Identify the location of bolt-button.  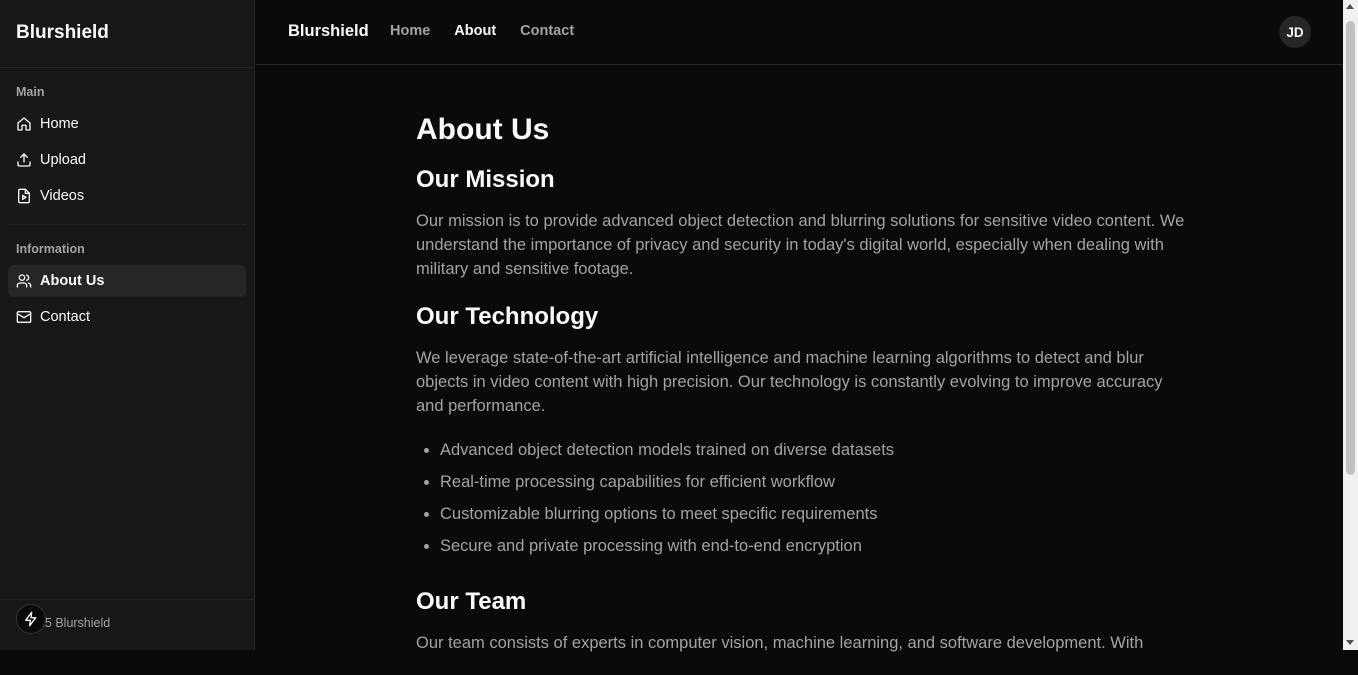
(31, 619).